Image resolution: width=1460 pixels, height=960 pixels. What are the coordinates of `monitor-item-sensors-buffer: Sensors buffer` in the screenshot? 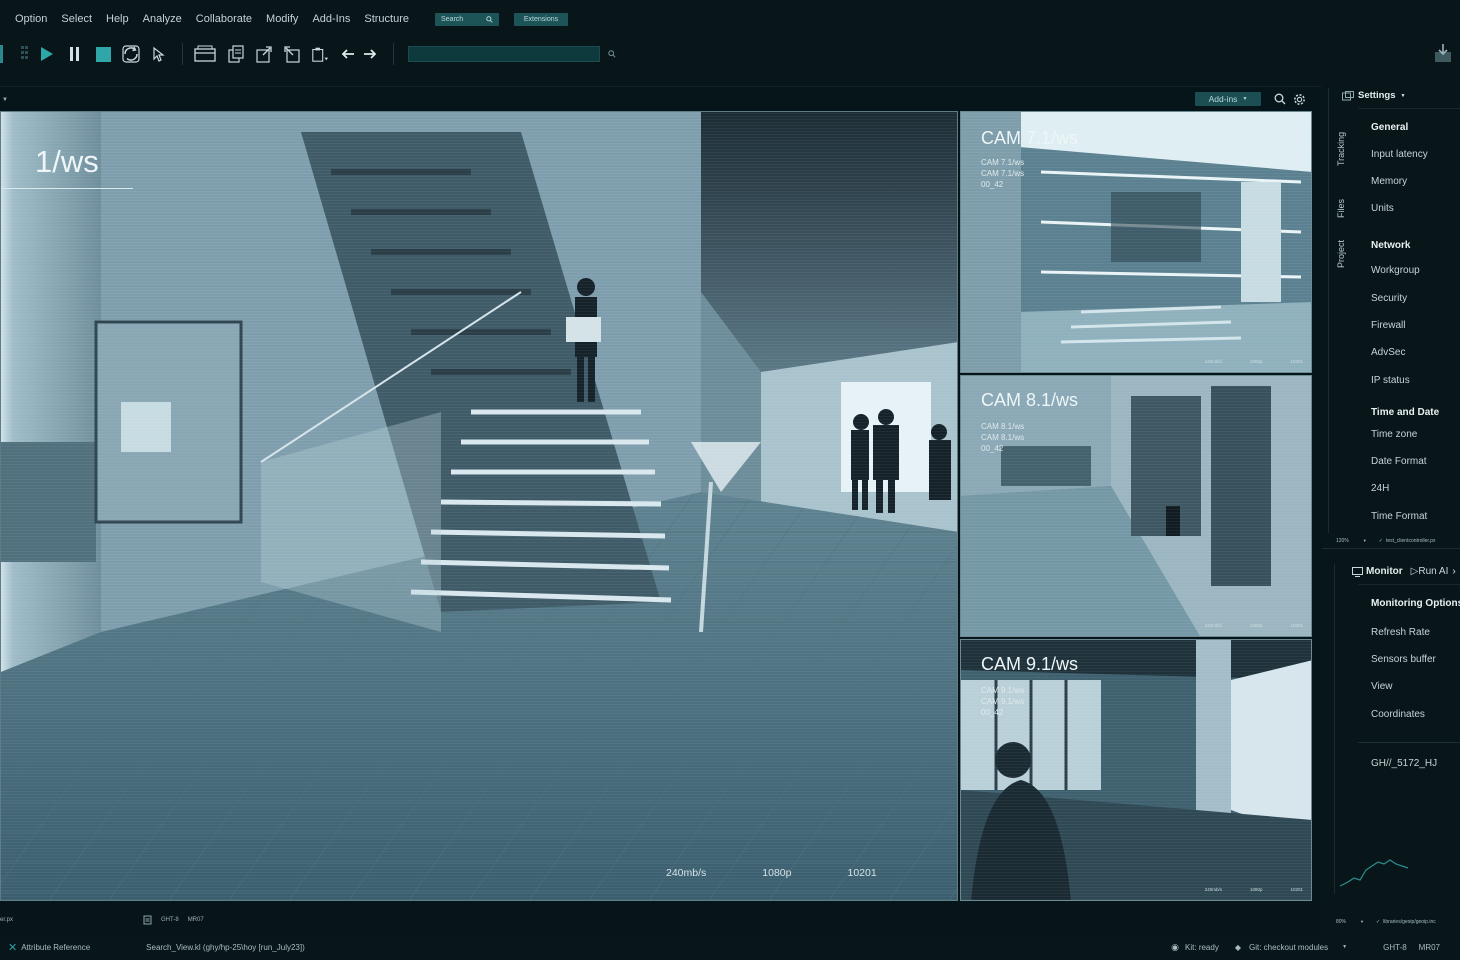 It's located at (1403, 659).